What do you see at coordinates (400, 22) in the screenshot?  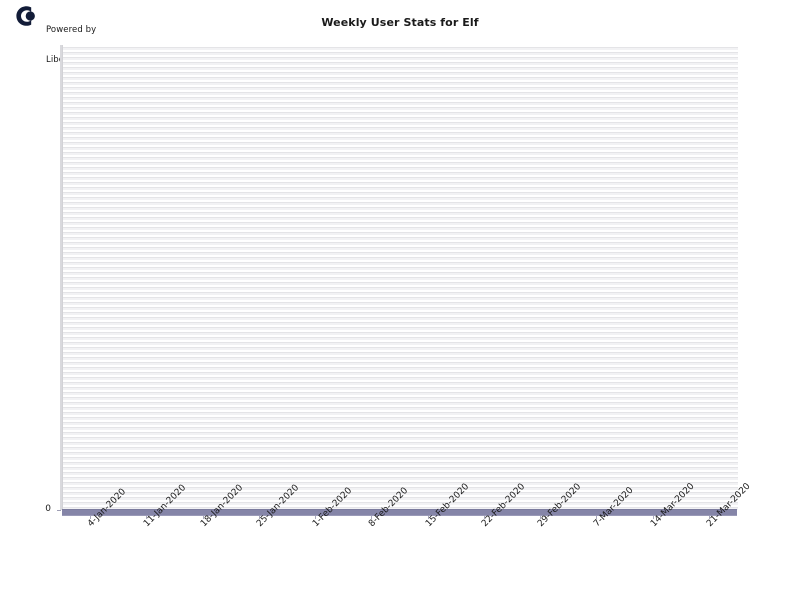 I see `chart-title: Weekly User Stats for Elf` at bounding box center [400, 22].